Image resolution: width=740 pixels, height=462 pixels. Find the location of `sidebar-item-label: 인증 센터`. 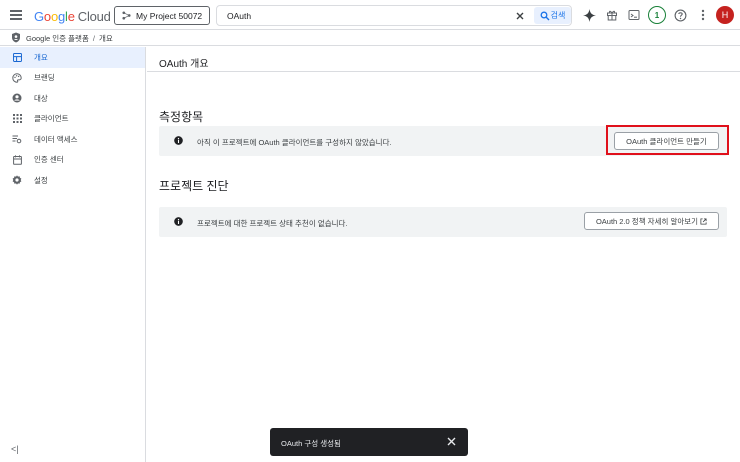

sidebar-item-label: 인증 센터 is located at coordinates (49, 160).